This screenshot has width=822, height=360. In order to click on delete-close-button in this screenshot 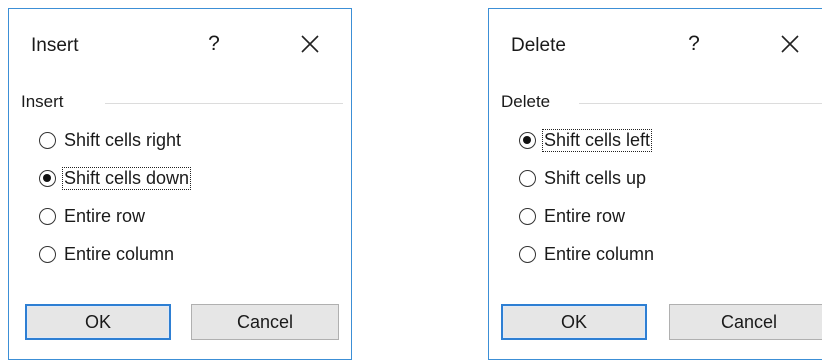, I will do `click(790, 44)`.